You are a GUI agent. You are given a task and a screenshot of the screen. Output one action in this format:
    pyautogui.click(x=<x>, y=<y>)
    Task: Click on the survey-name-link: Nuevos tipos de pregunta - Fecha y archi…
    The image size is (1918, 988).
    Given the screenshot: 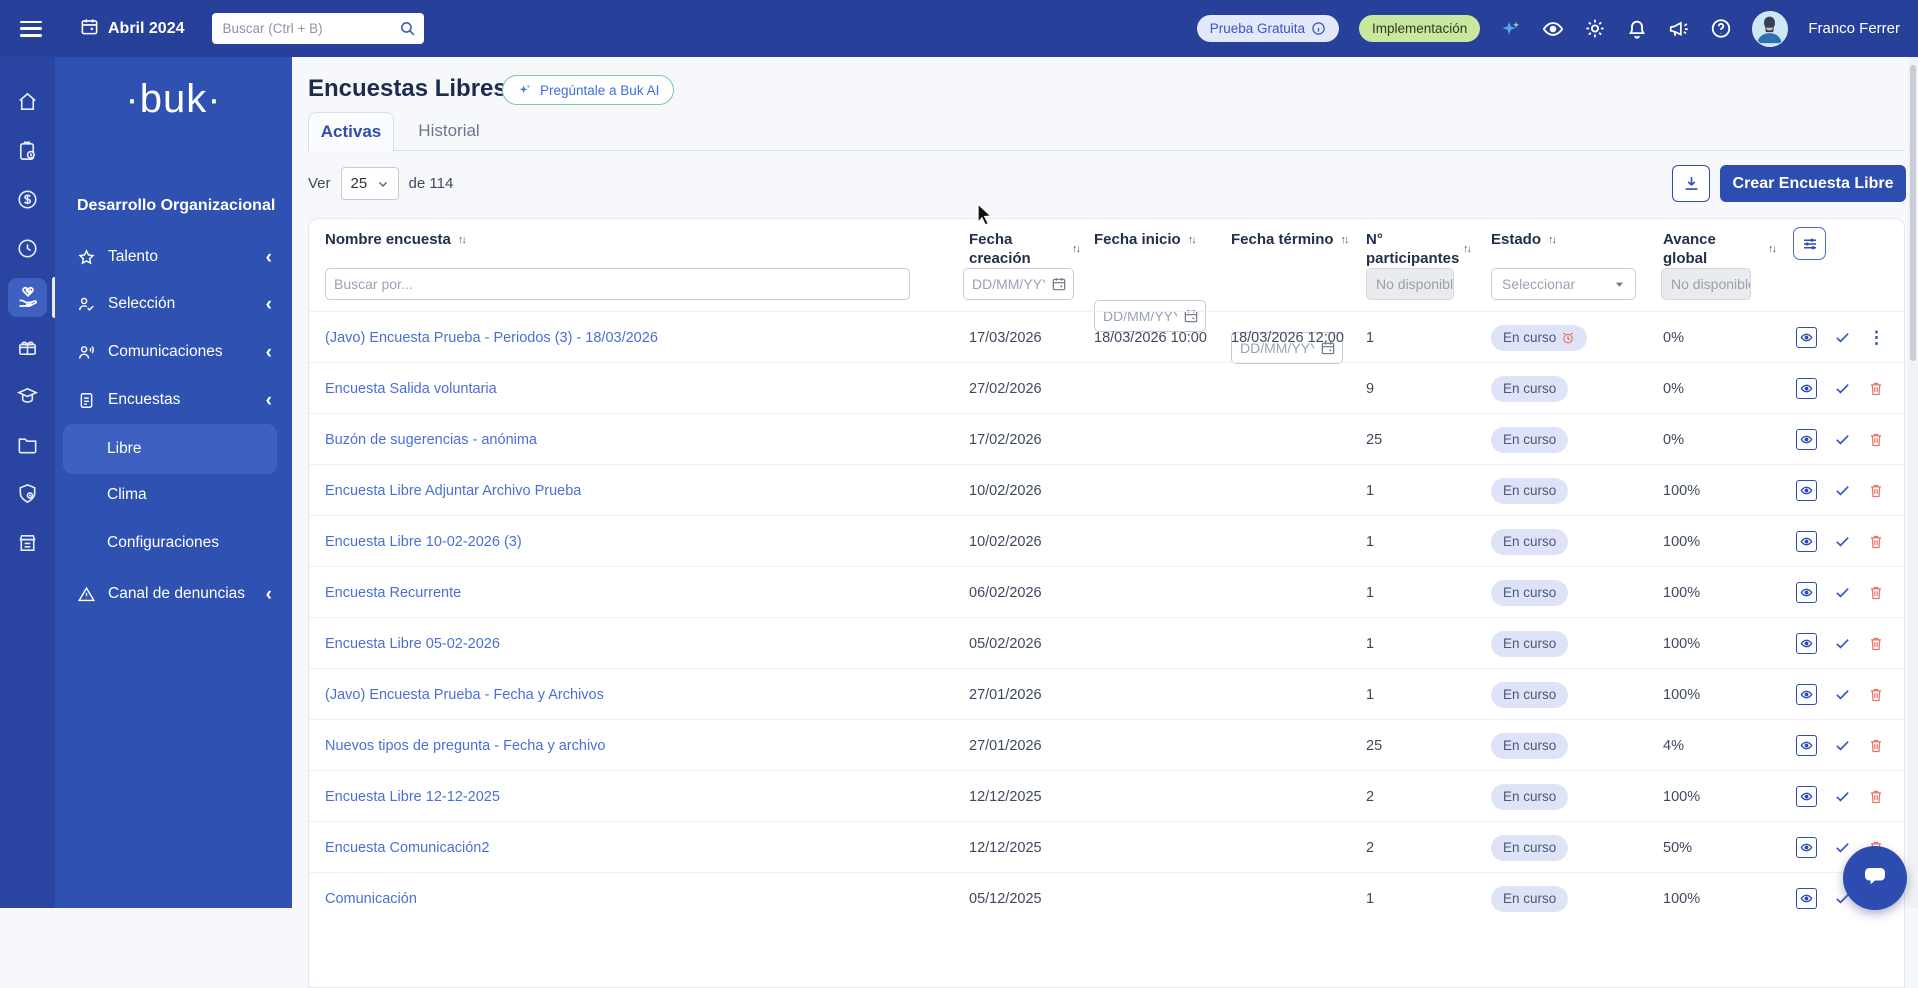 What is the action you would take?
    pyautogui.click(x=465, y=746)
    